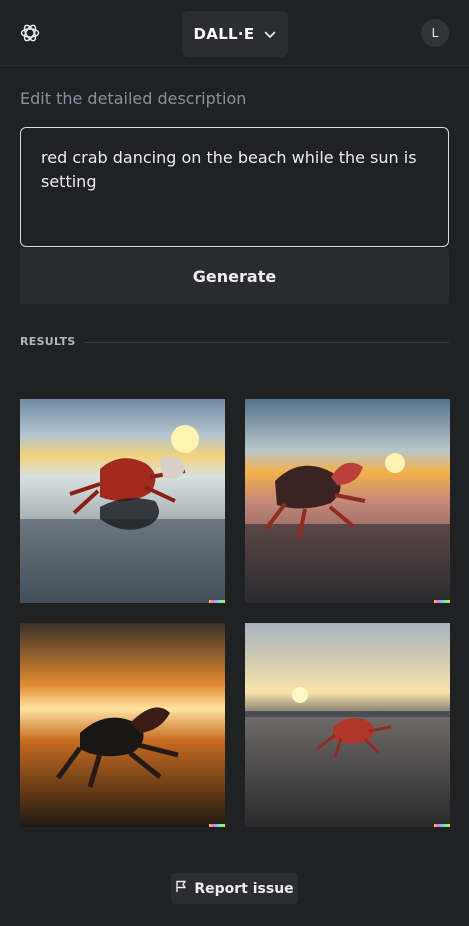 The height and width of the screenshot is (926, 469). What do you see at coordinates (30, 33) in the screenshot?
I see `openai-logo-icon` at bounding box center [30, 33].